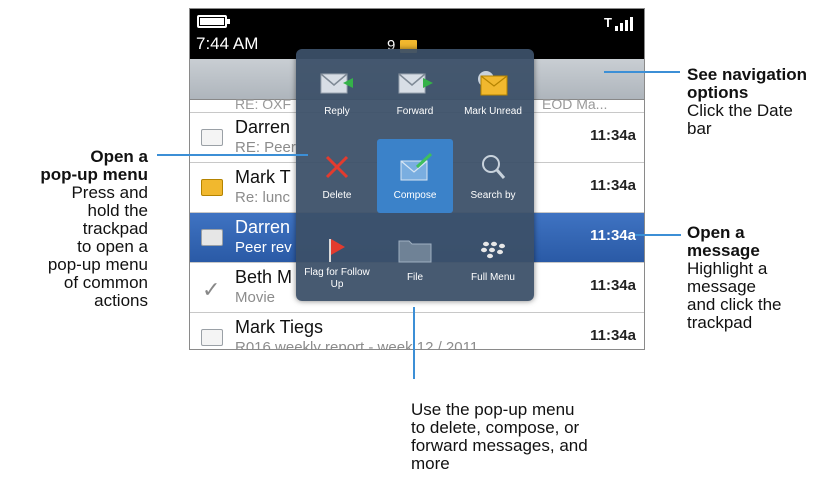  Describe the element at coordinates (740, 110) in the screenshot. I see `navigation-callout-text: Click the Date` at that location.